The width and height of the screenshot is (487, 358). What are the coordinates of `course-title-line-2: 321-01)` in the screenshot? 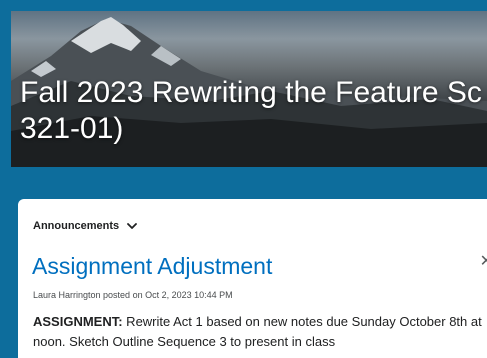 It's located at (72, 128).